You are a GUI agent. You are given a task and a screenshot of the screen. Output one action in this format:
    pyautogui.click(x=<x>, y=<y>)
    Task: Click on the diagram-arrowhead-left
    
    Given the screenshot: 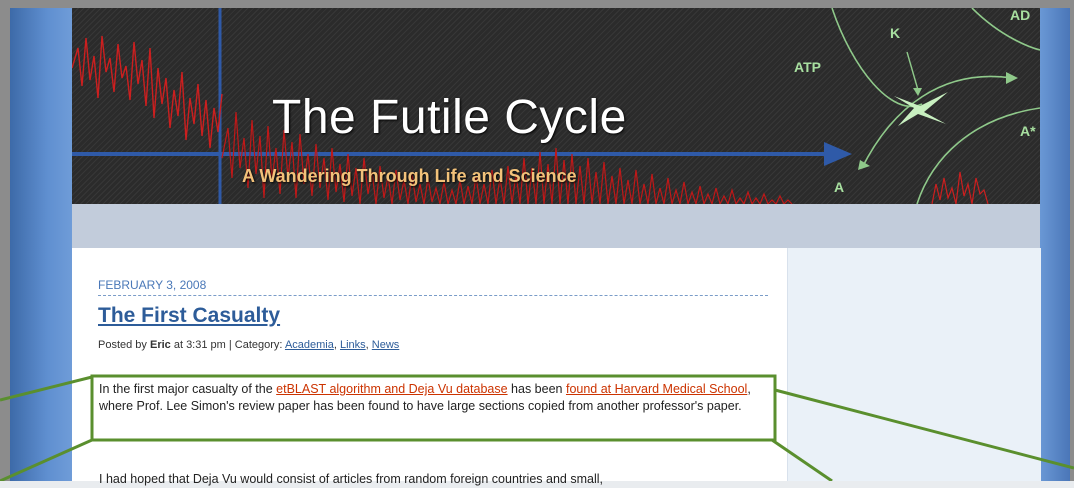 What is the action you would take?
    pyautogui.click(x=864, y=165)
    